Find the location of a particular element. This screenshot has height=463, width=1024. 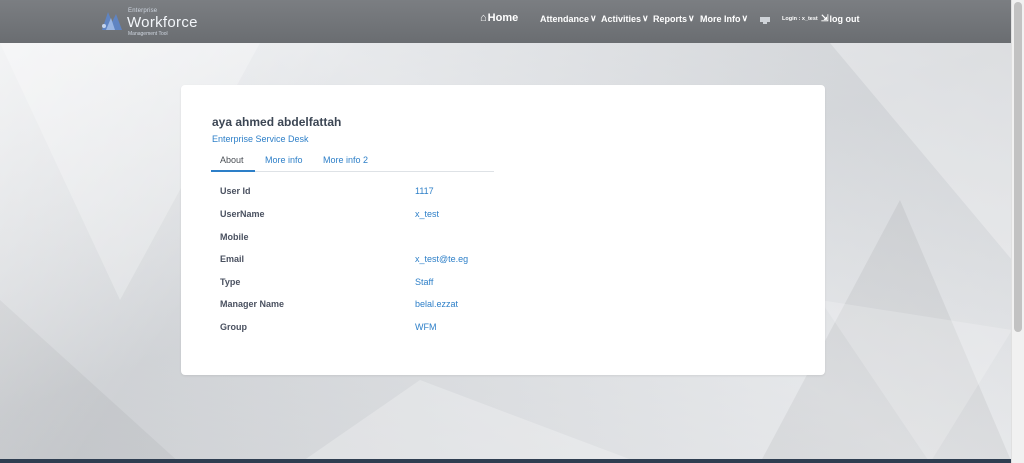

tab-about: About is located at coordinates (232, 160).